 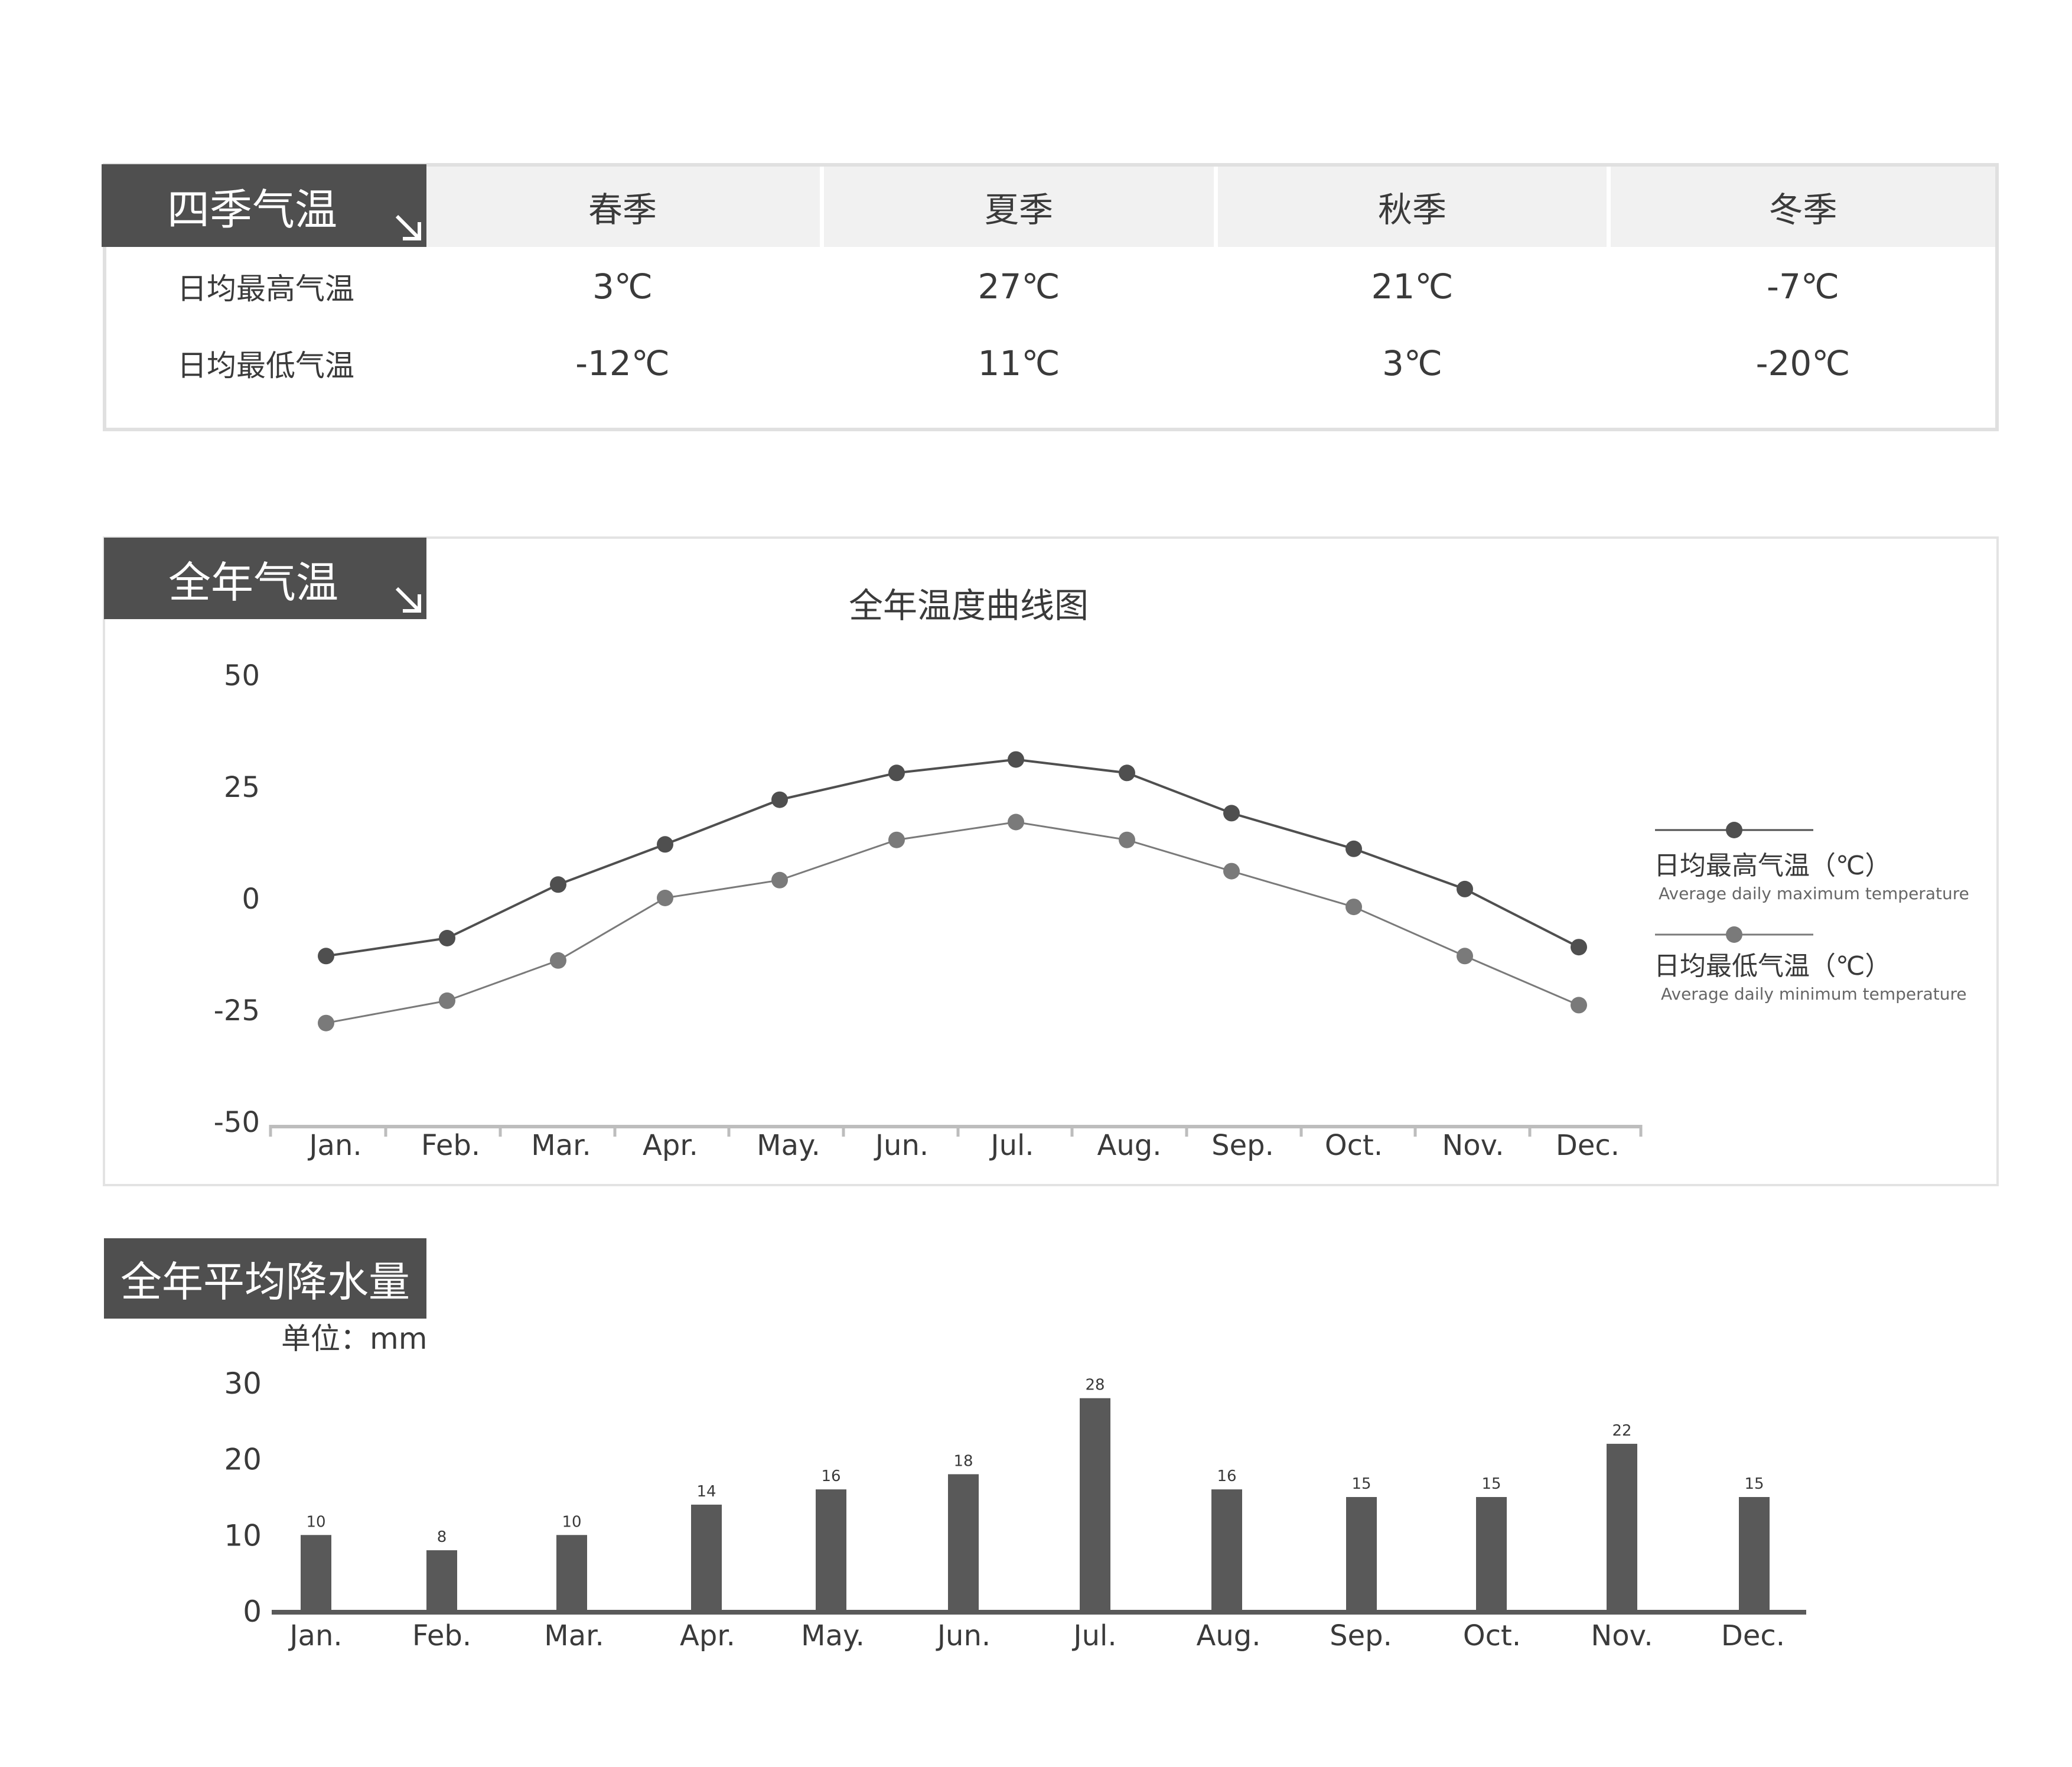 What do you see at coordinates (1492, 1635) in the screenshot?
I see `bar-x-tick-label: Oct.` at bounding box center [1492, 1635].